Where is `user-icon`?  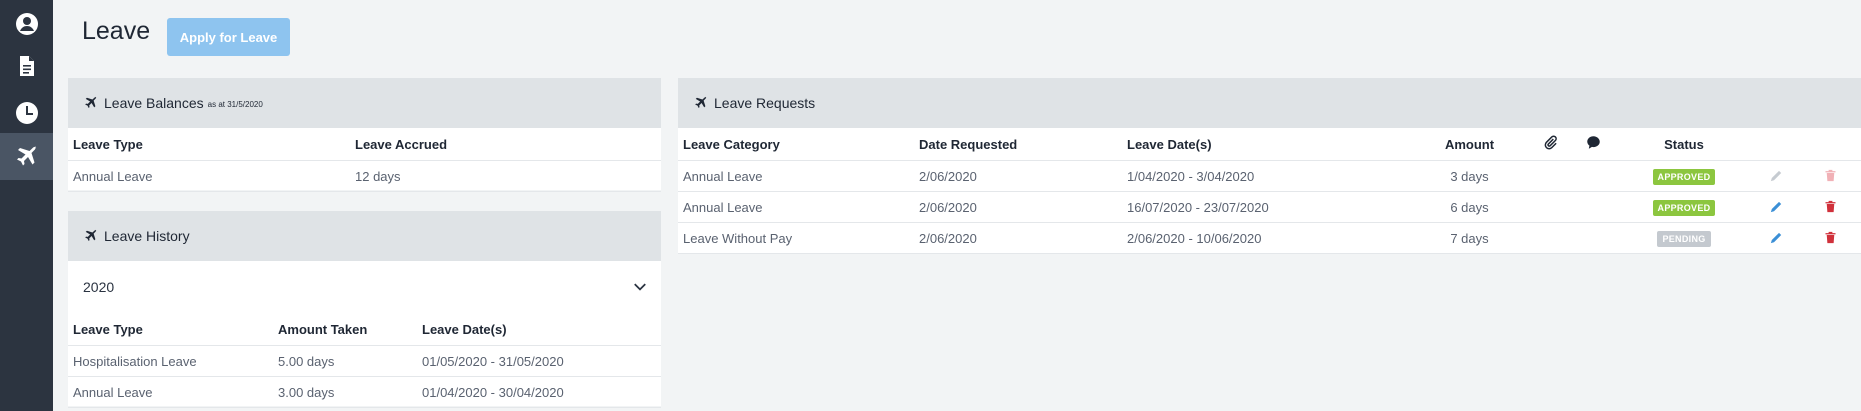
user-icon is located at coordinates (26, 23).